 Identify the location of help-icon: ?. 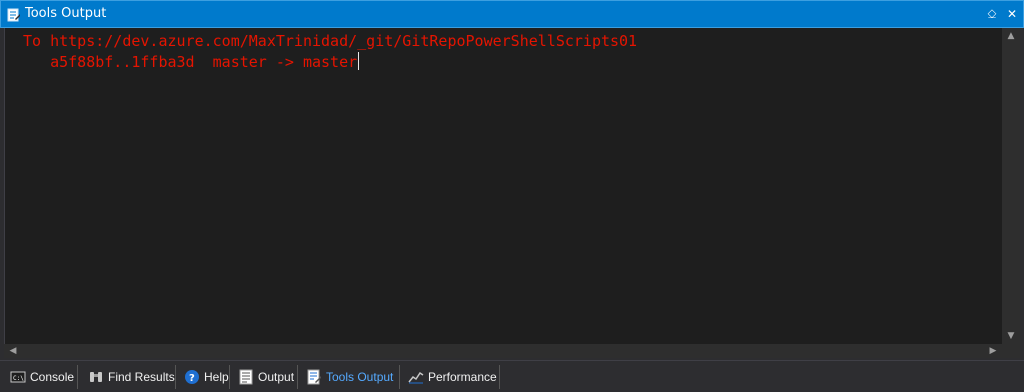
(192, 377).